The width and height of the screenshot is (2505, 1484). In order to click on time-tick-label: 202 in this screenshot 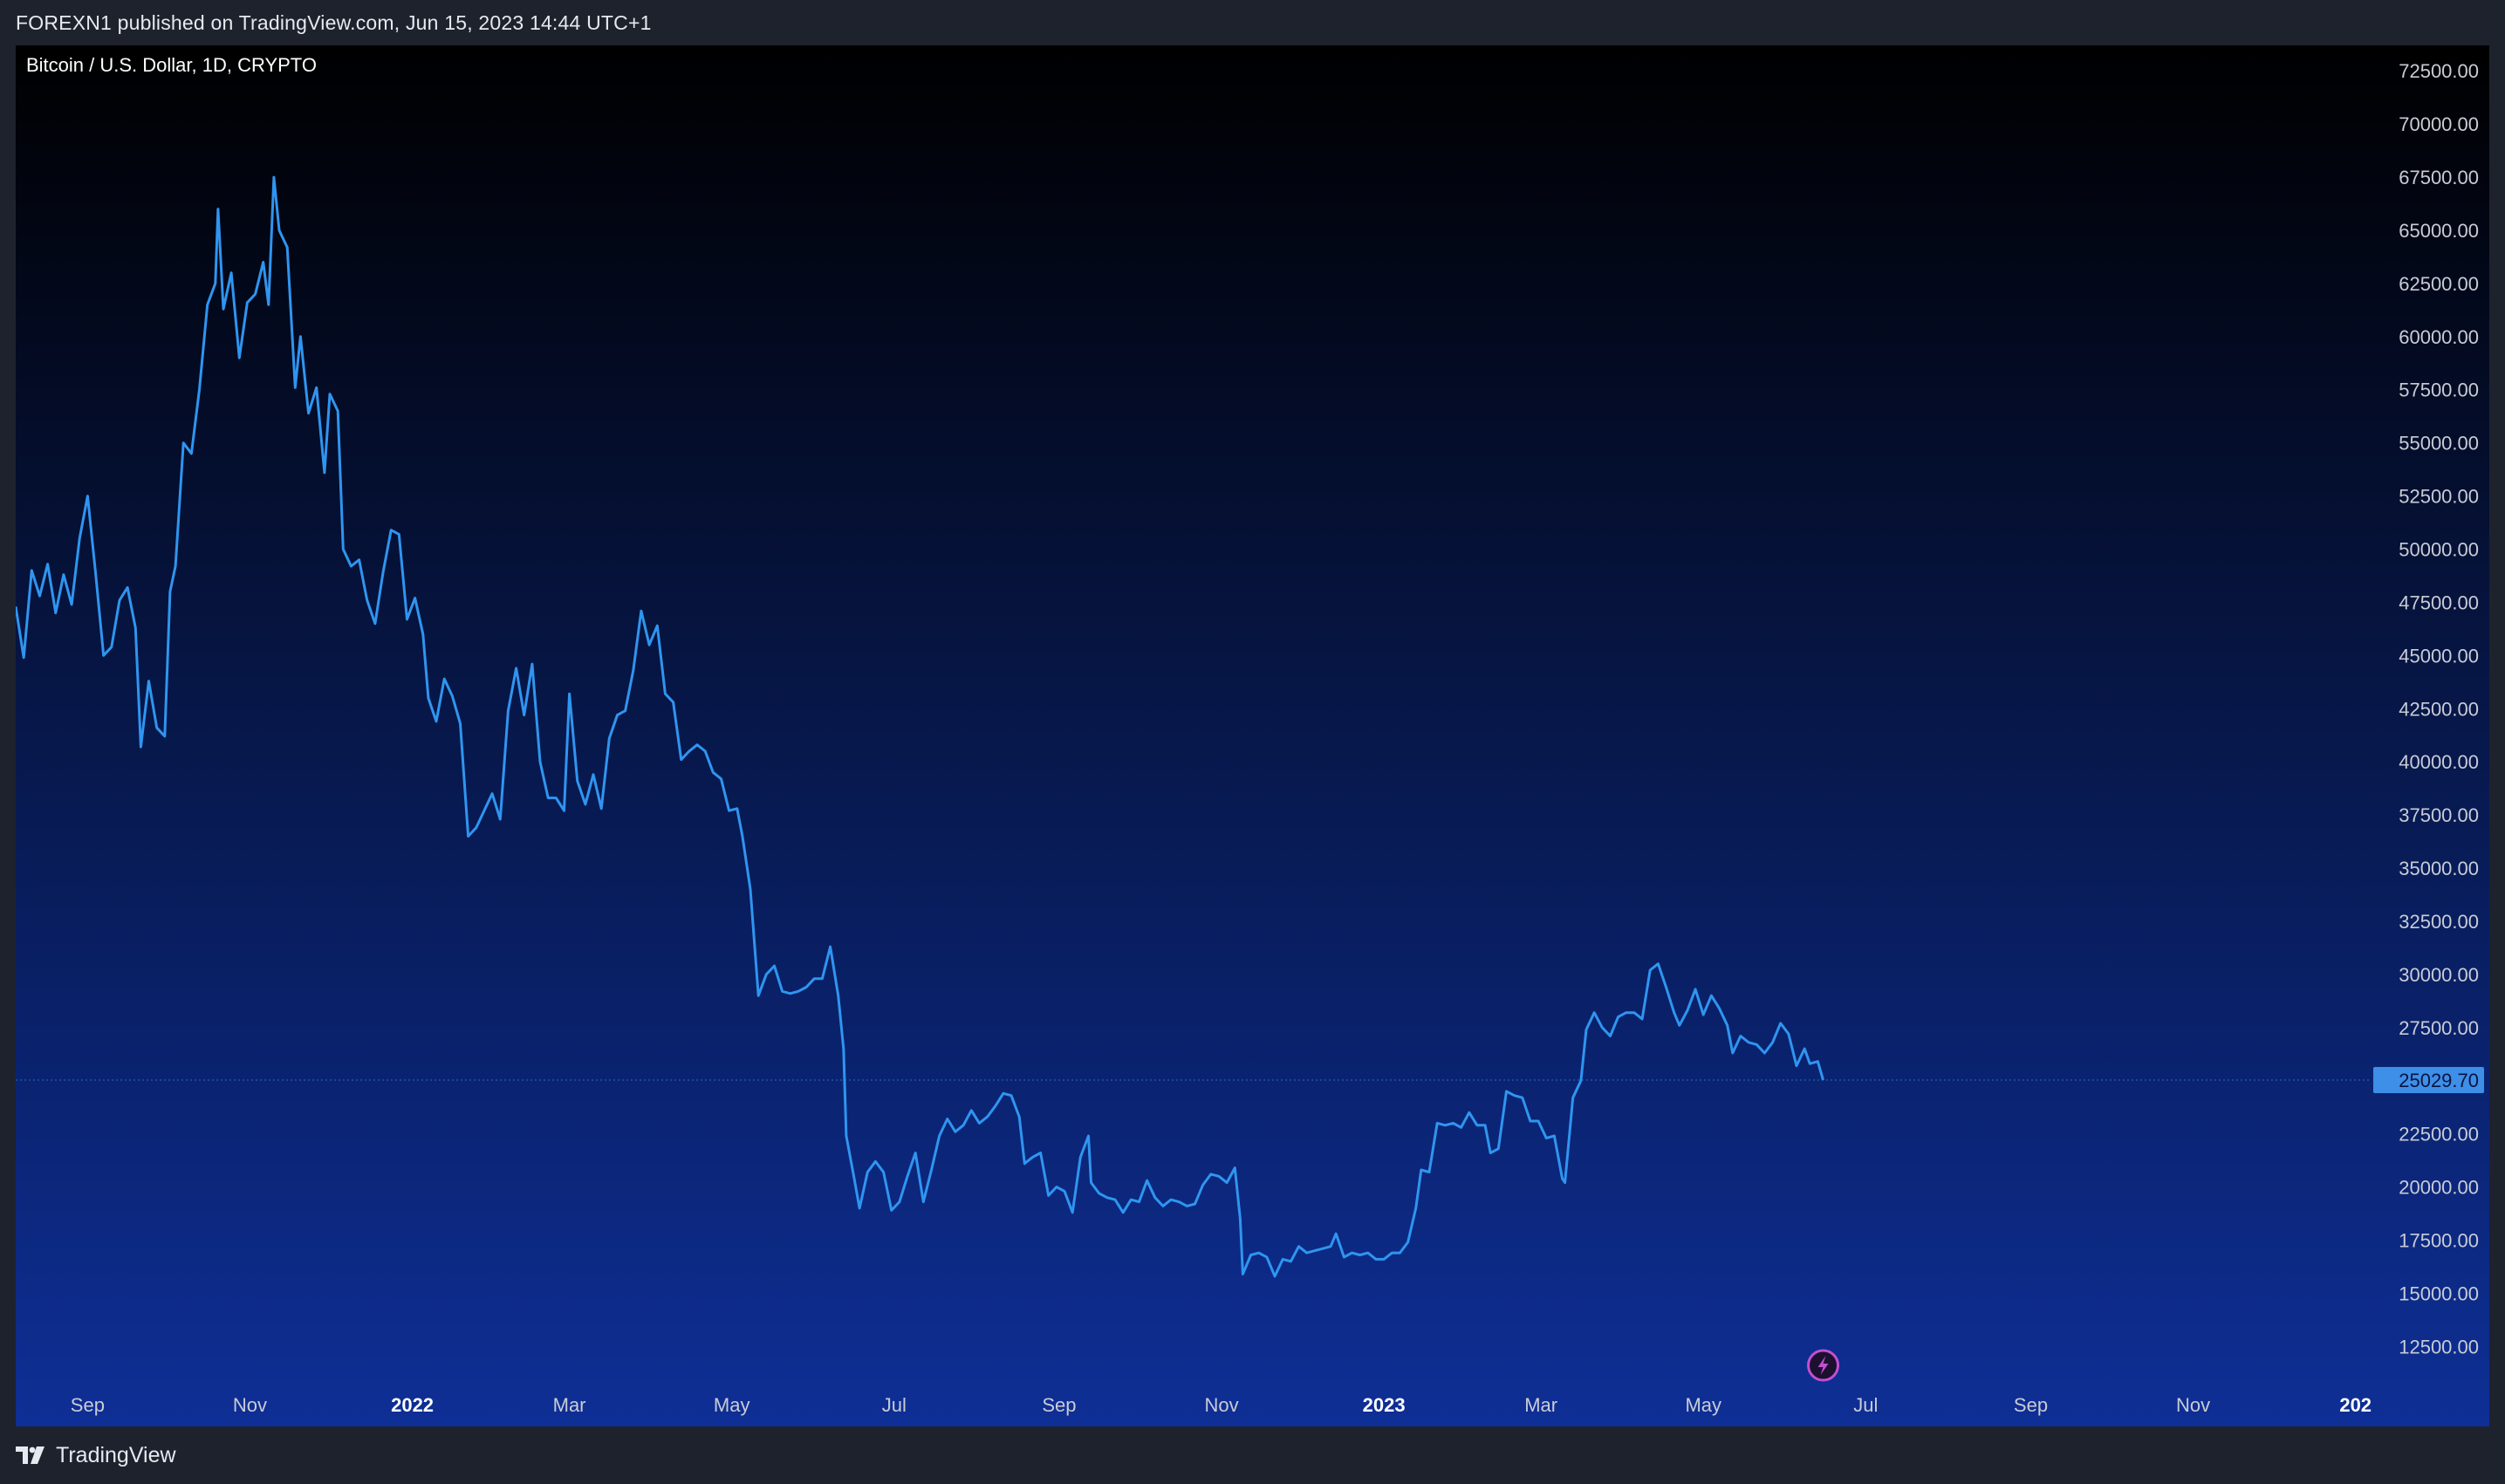, I will do `click(2356, 1405)`.